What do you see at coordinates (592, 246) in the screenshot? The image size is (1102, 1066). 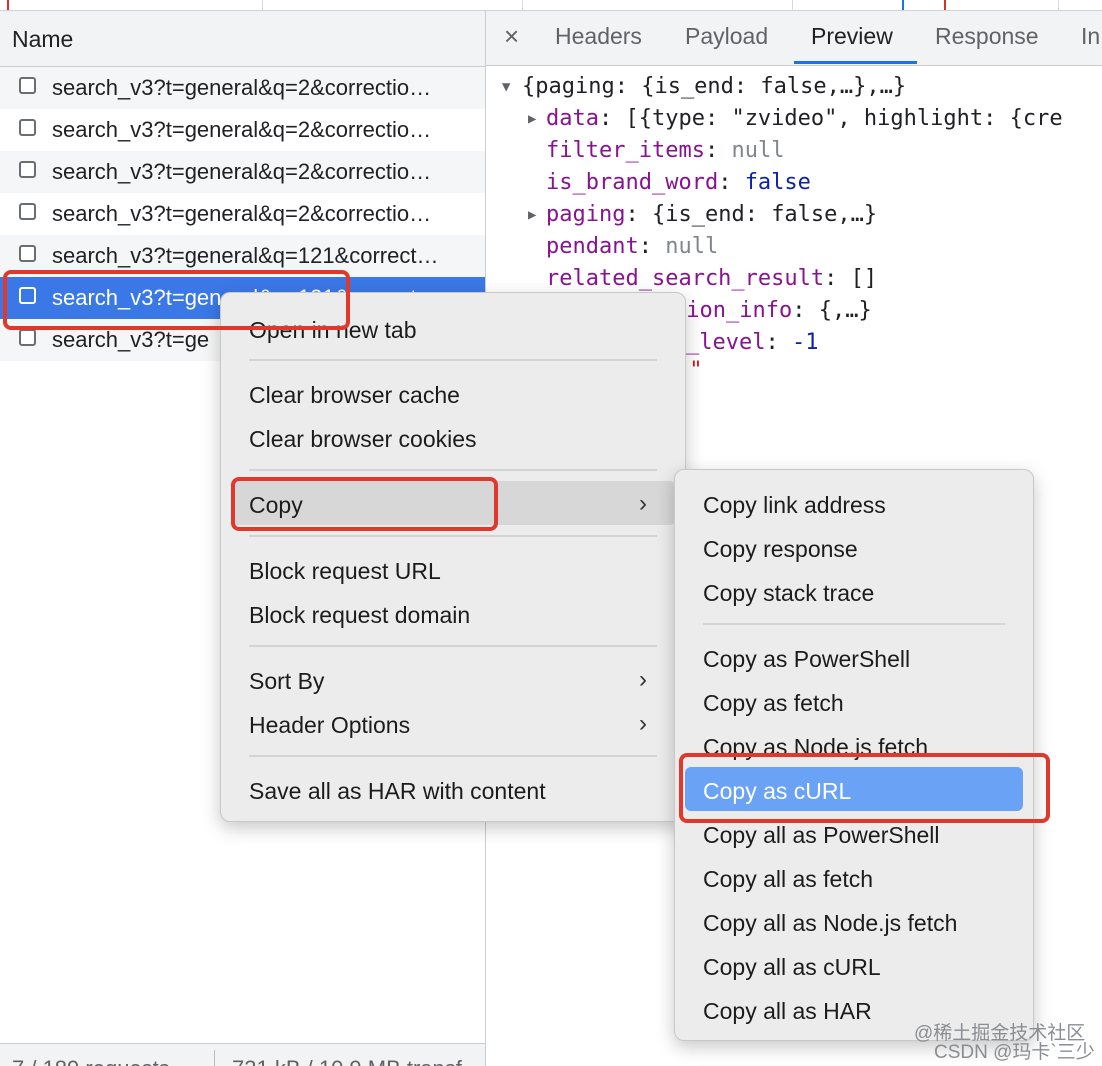 I see `json-key: pendant` at bounding box center [592, 246].